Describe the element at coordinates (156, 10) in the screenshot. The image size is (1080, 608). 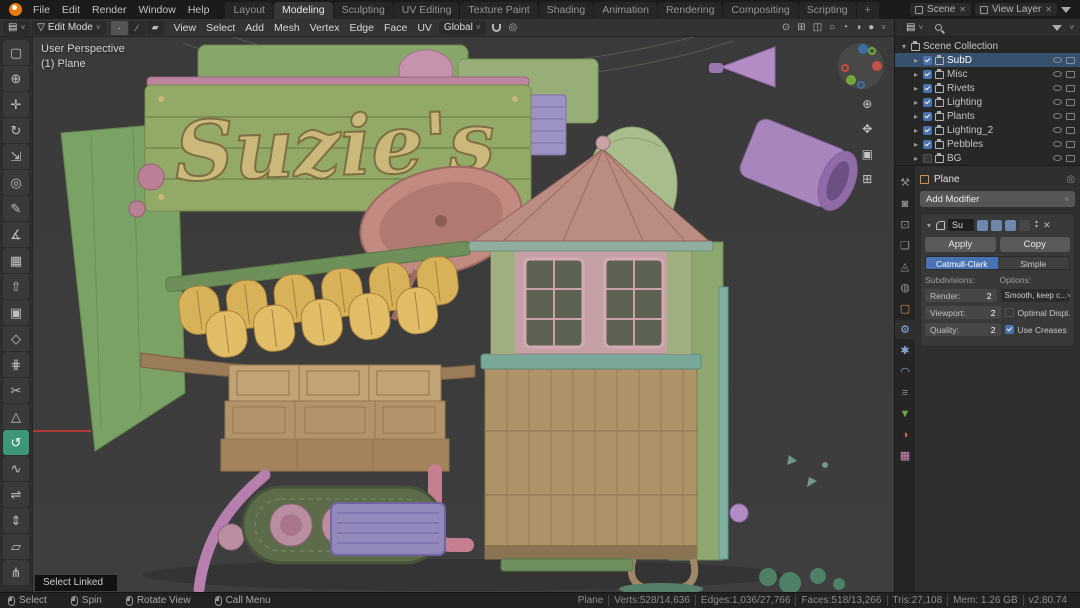
I see `menu-window: Window` at that location.